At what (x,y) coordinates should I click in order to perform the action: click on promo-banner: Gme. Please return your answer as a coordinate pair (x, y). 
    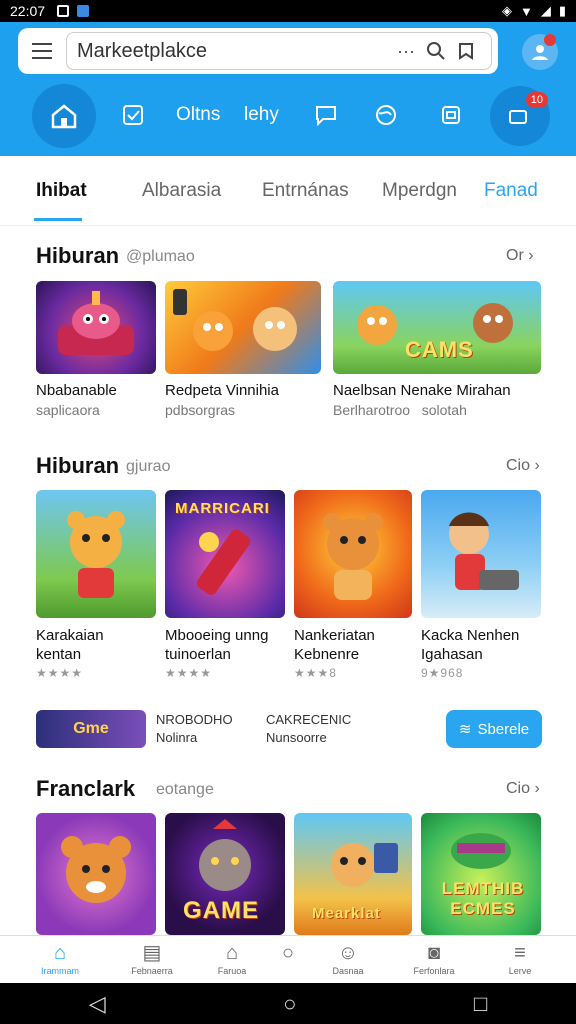
    Looking at the image, I should click on (91, 729).